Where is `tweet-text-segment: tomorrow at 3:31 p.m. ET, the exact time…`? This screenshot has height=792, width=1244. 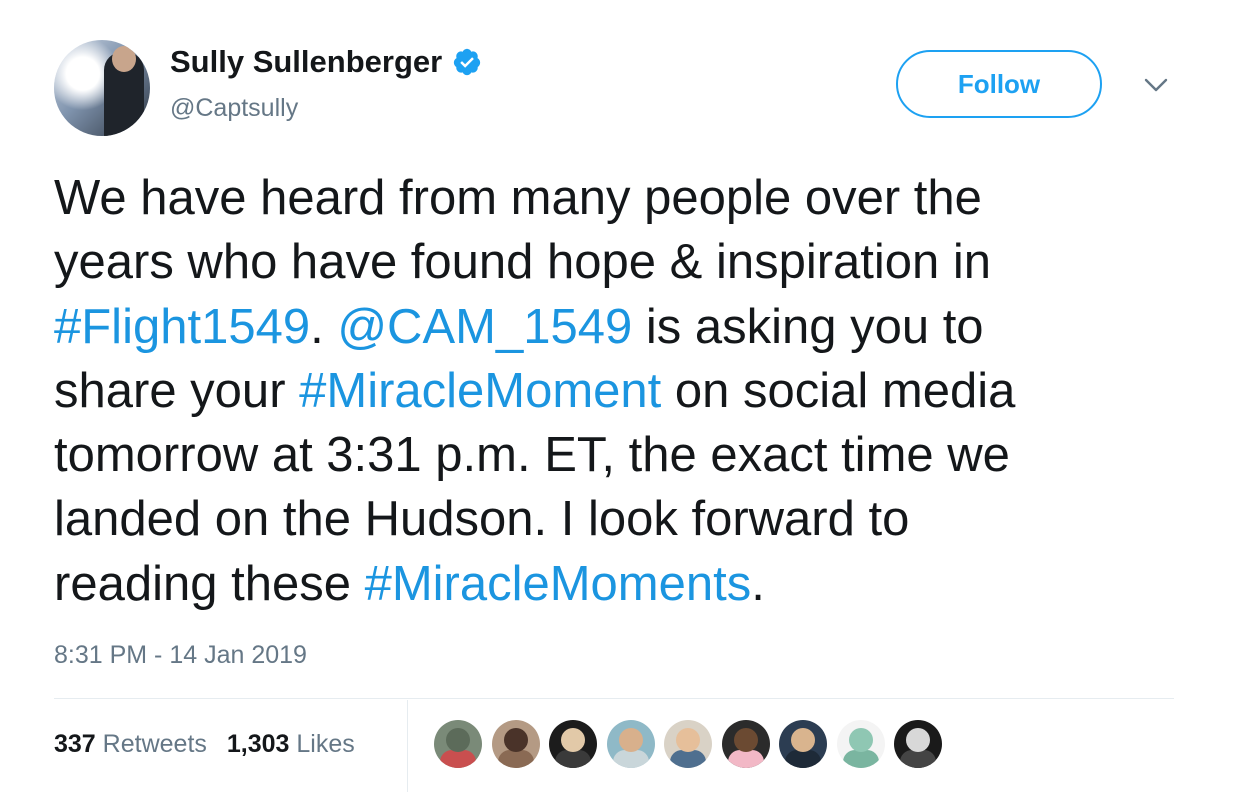 tweet-text-segment: tomorrow at 3:31 p.m. ET, the exact time… is located at coordinates (532, 455).